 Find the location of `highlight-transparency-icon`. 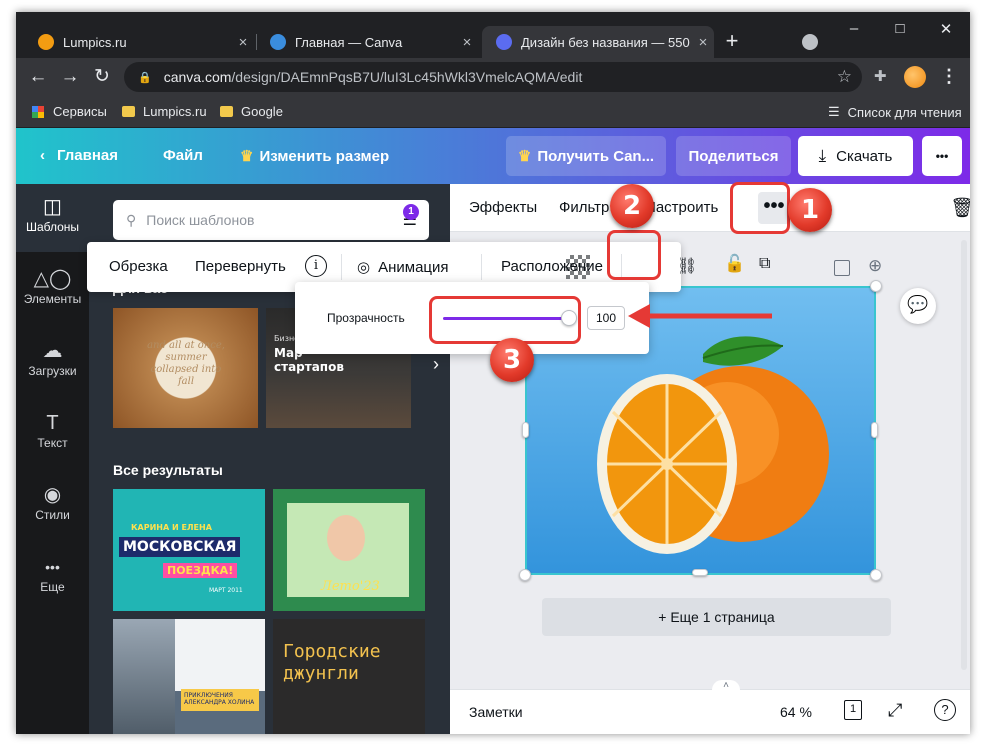

highlight-transparency-icon is located at coordinates (634, 255).